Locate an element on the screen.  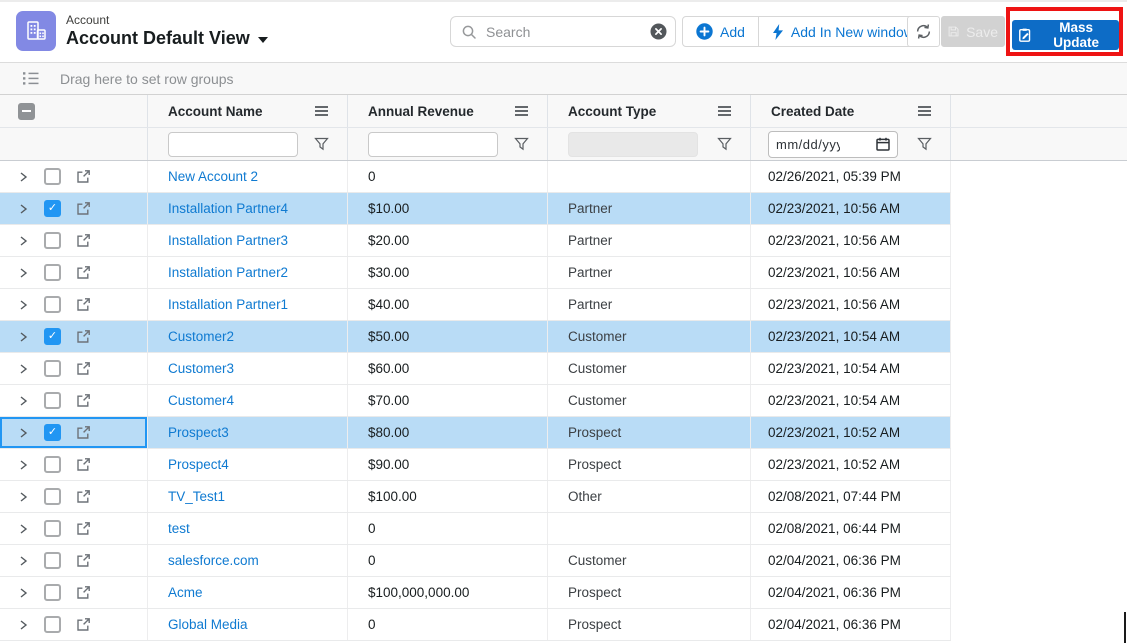
add-in-new-window-button: Add In New window is located at coordinates (843, 31).